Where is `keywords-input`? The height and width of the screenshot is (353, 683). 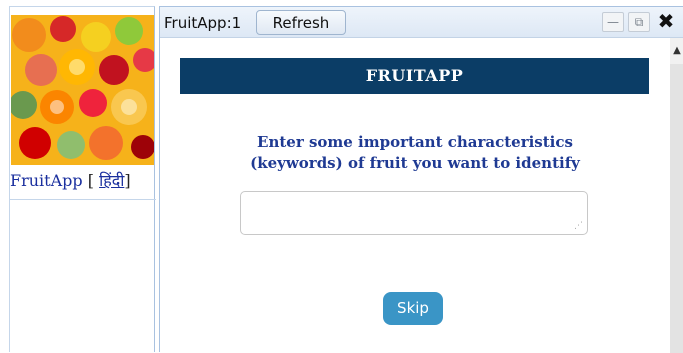
keywords-input is located at coordinates (414, 213).